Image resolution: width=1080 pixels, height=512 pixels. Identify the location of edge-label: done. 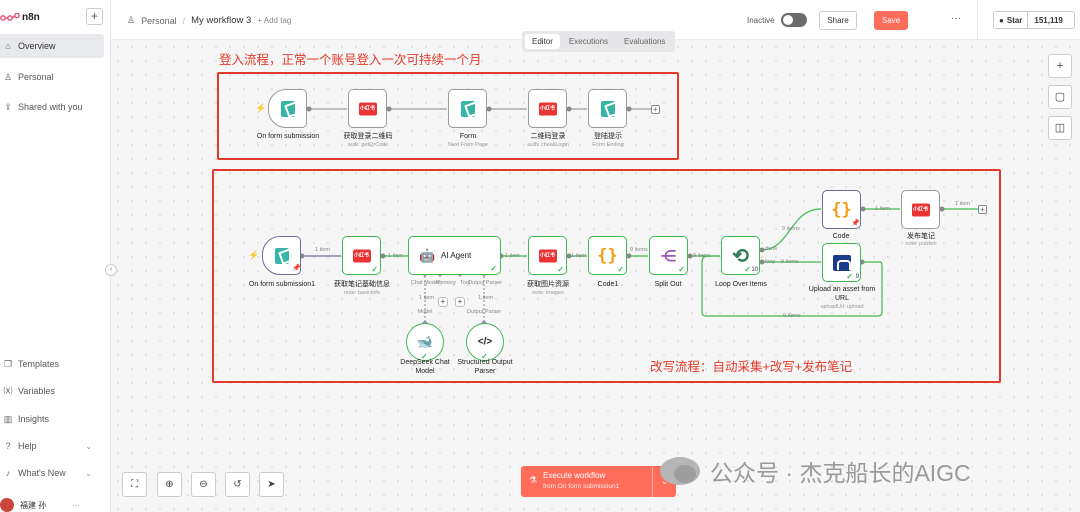
(771, 249).